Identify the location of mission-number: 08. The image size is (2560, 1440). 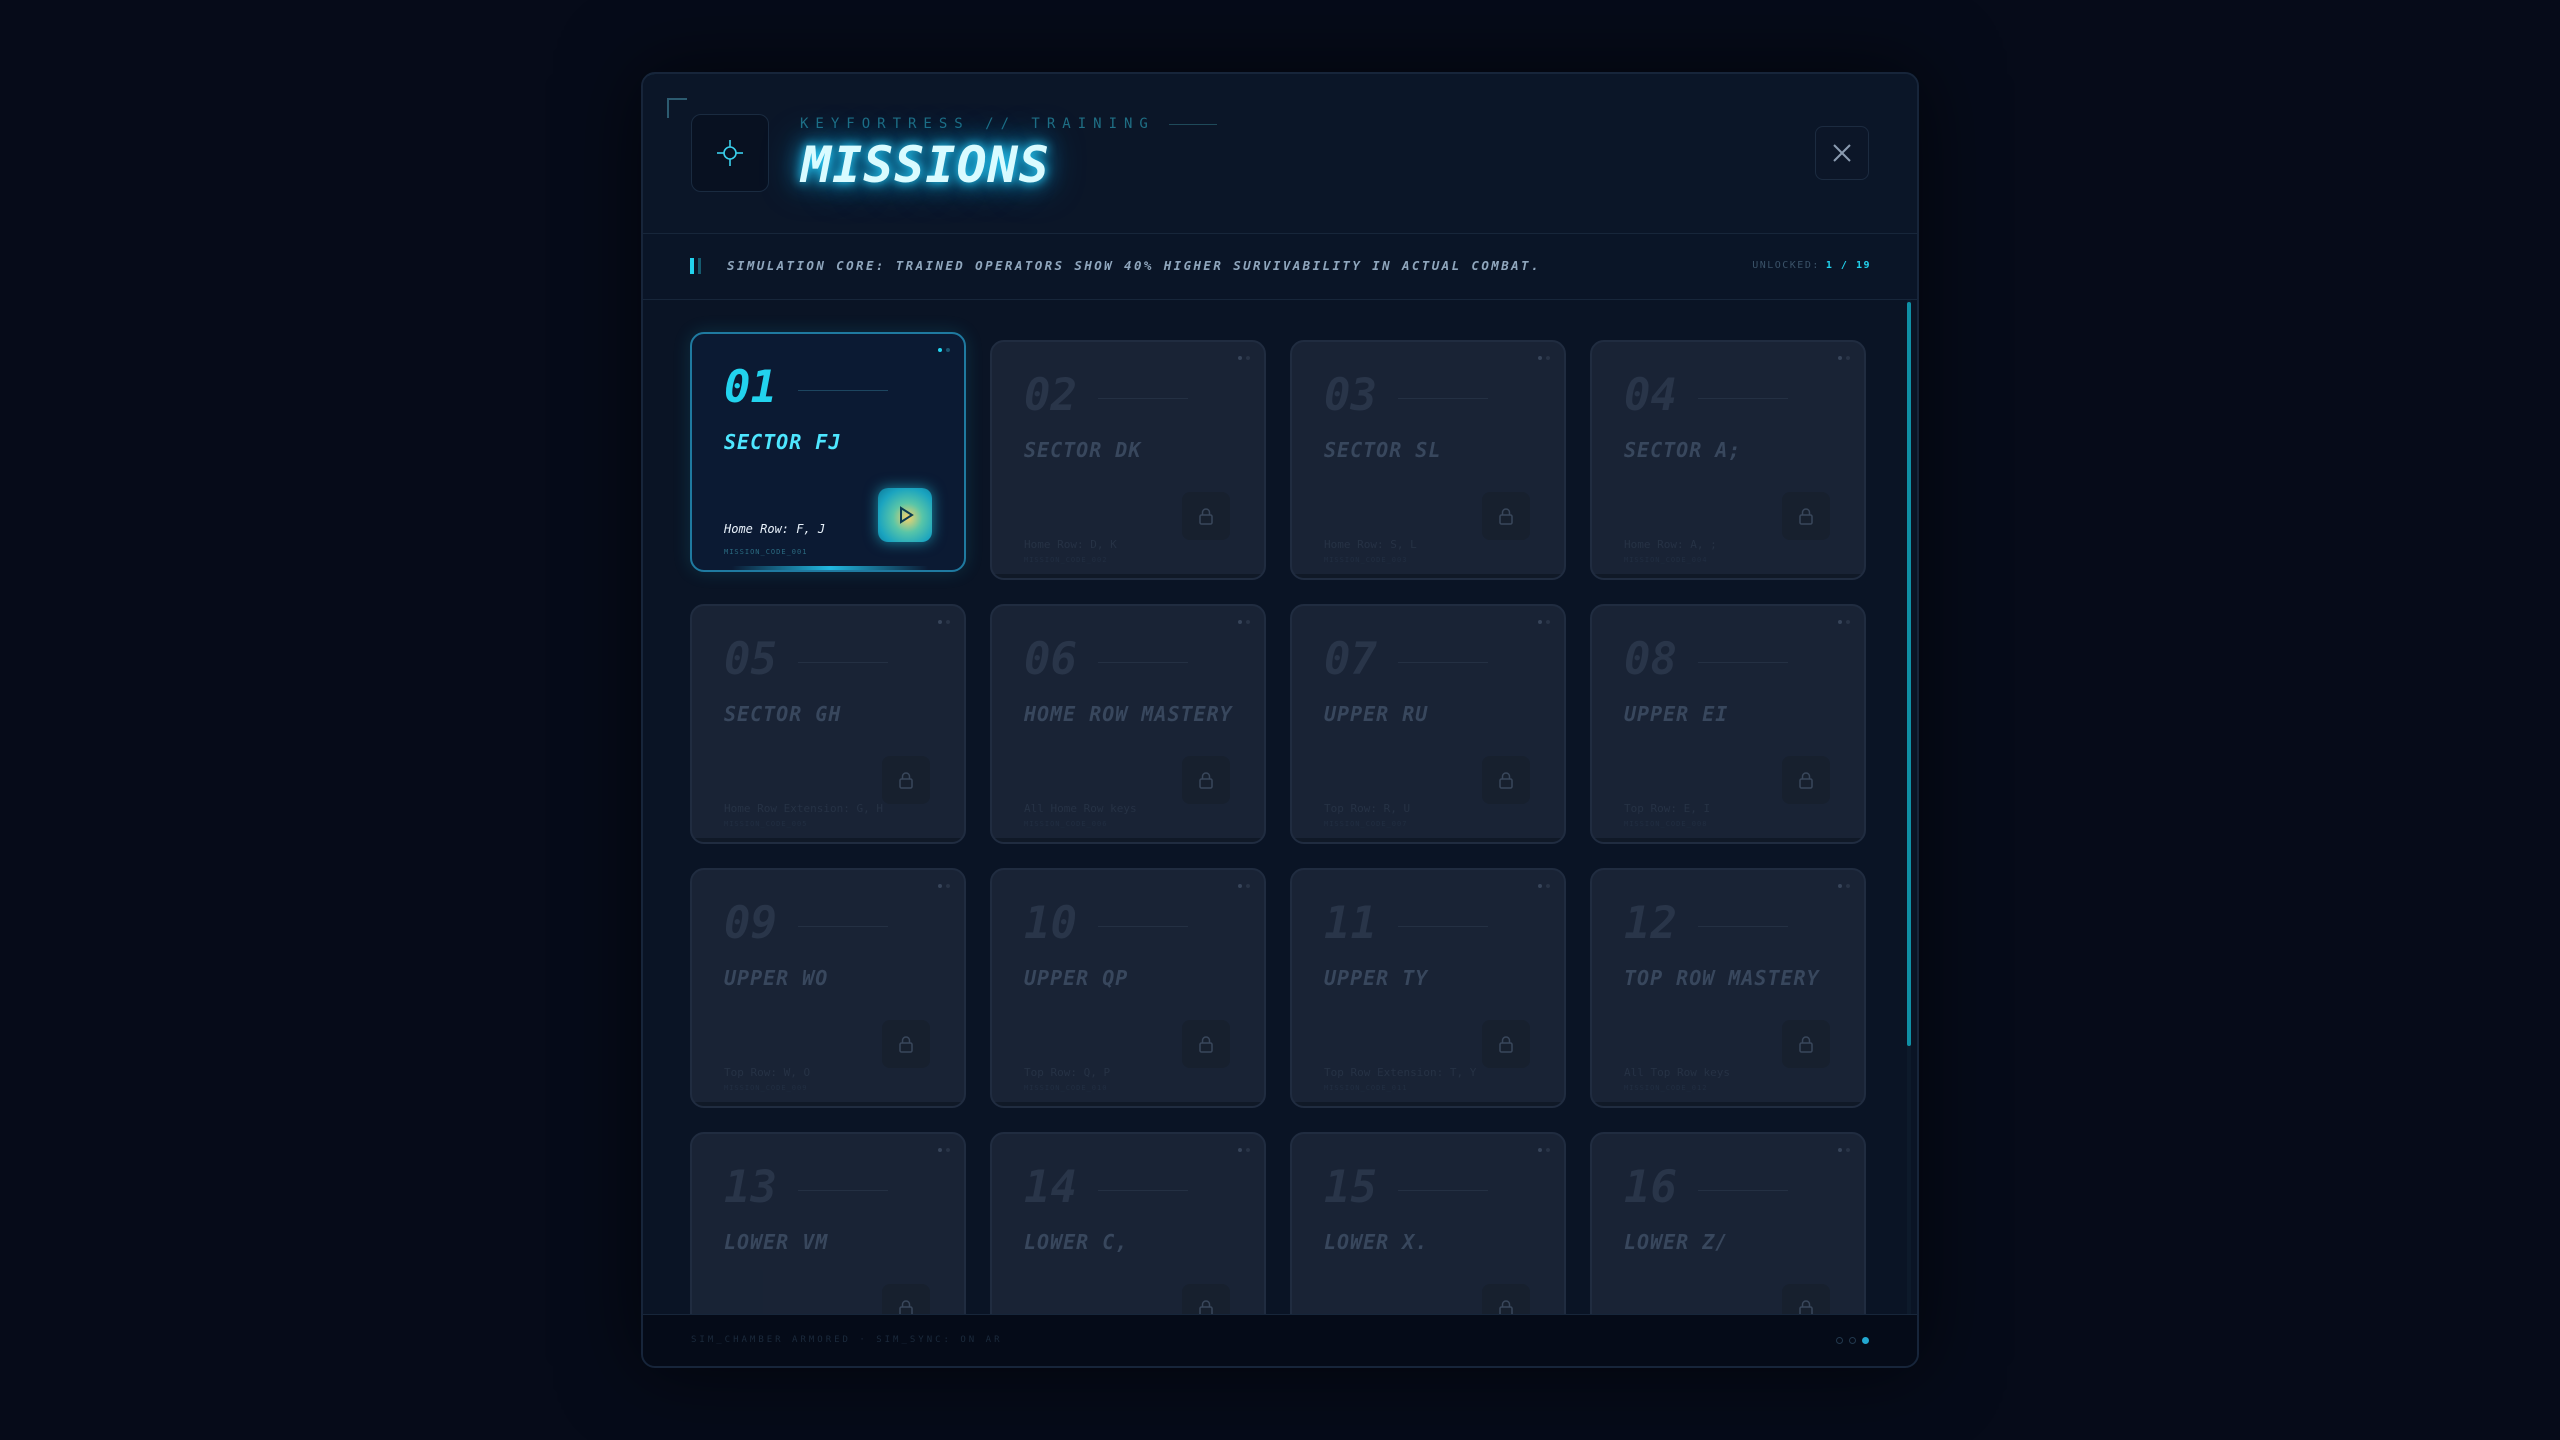
(1650, 659).